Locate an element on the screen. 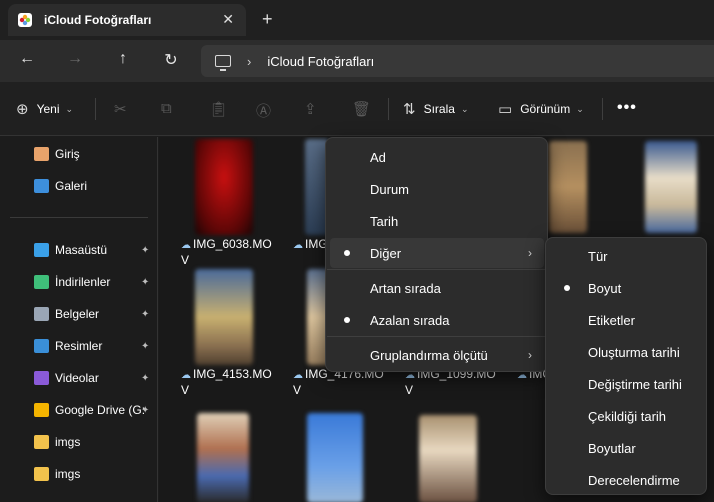  google-drive-icon is located at coordinates (41, 410).